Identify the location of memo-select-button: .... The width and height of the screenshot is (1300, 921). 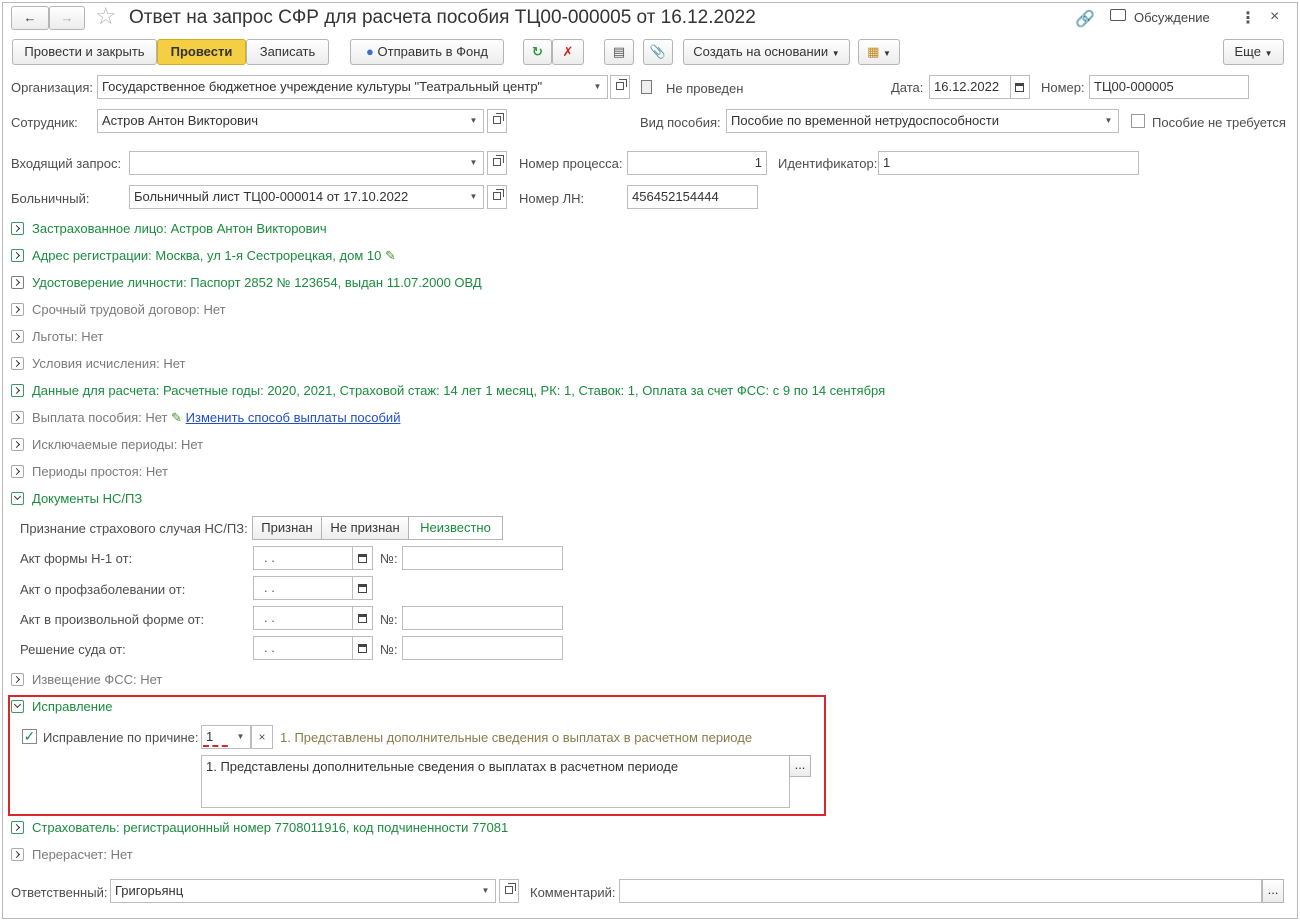
(800, 766).